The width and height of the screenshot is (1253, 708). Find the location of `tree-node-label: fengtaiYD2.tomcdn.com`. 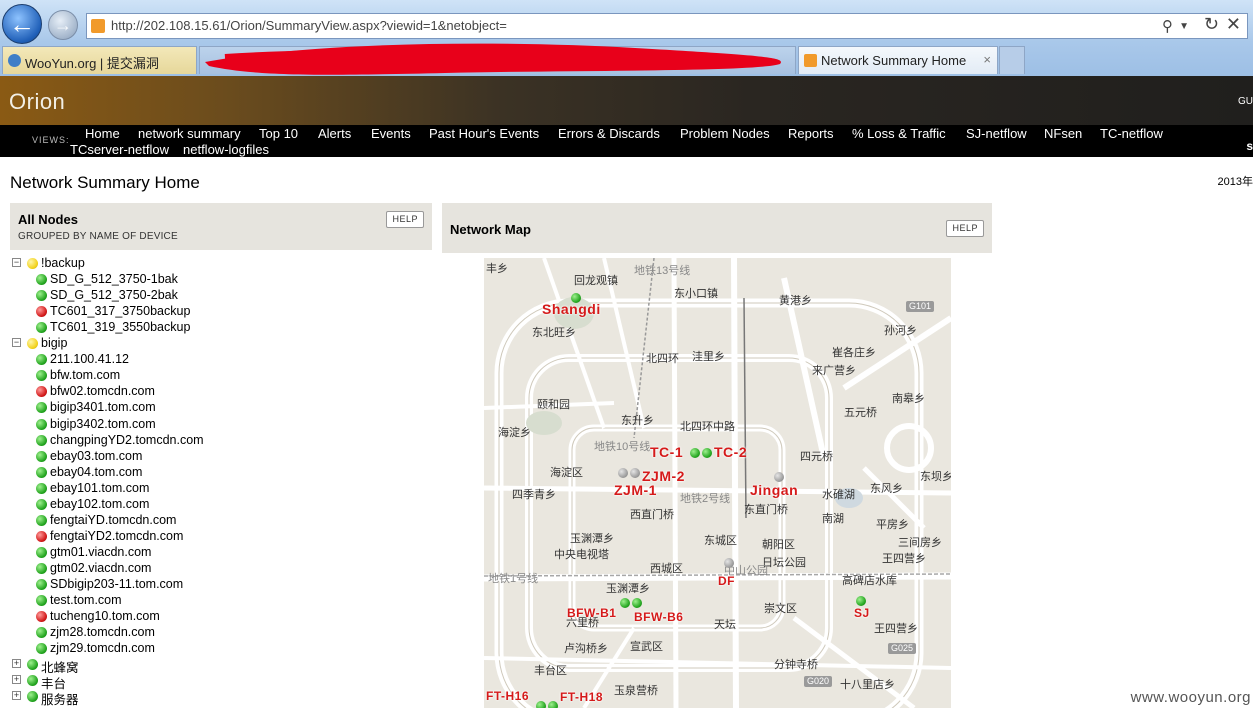

tree-node-label: fengtaiYD2.tomcdn.com is located at coordinates (116, 536).